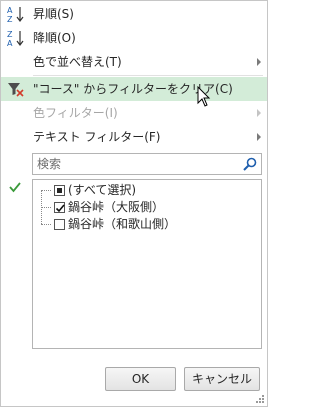 This screenshot has width=320, height=407. What do you see at coordinates (53, 14) in the screenshot?
I see `menu-item-label: 昇順(S)` at bounding box center [53, 14].